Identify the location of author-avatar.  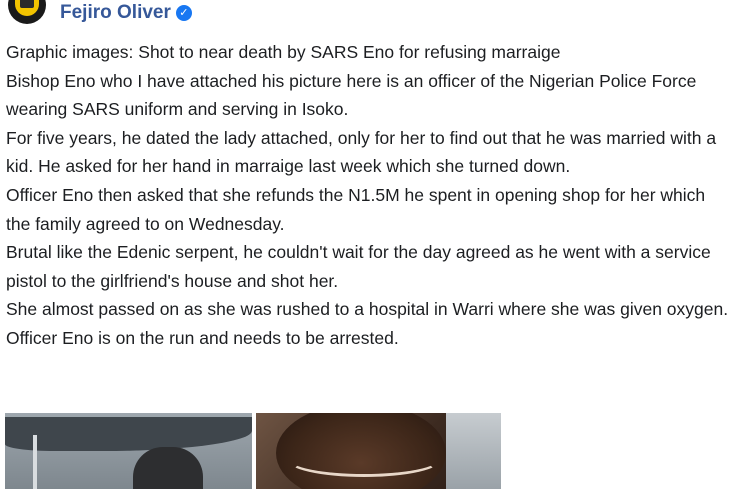
(27, 12).